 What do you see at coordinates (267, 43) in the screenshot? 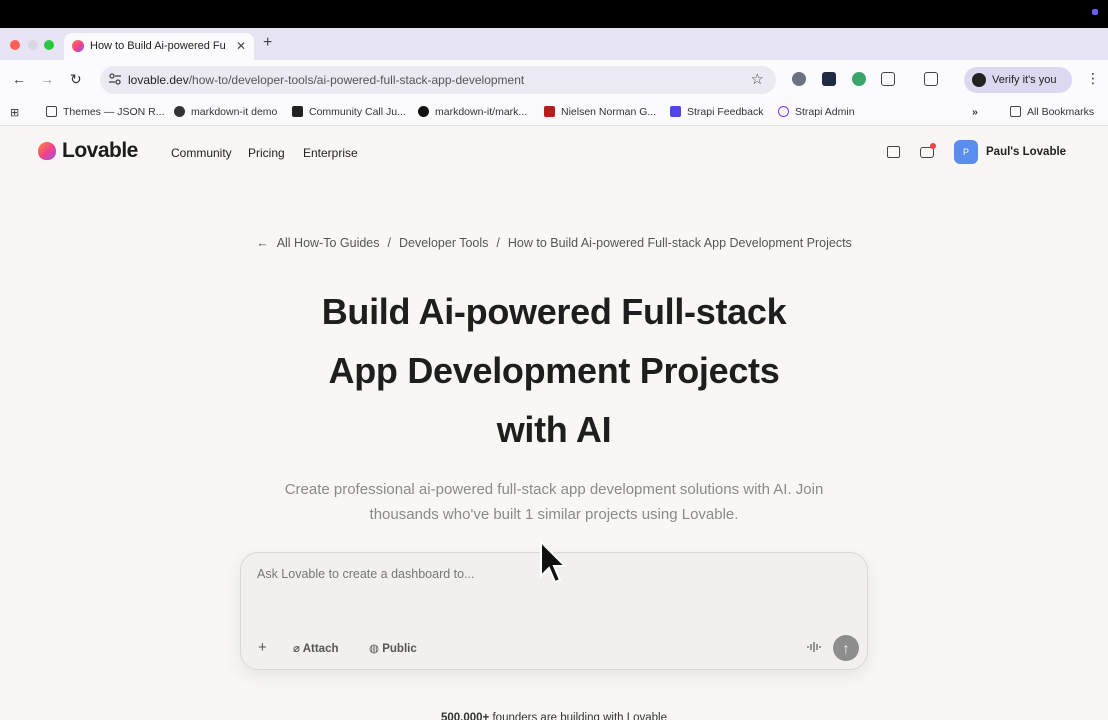
I see `new-tab-button: +` at bounding box center [267, 43].